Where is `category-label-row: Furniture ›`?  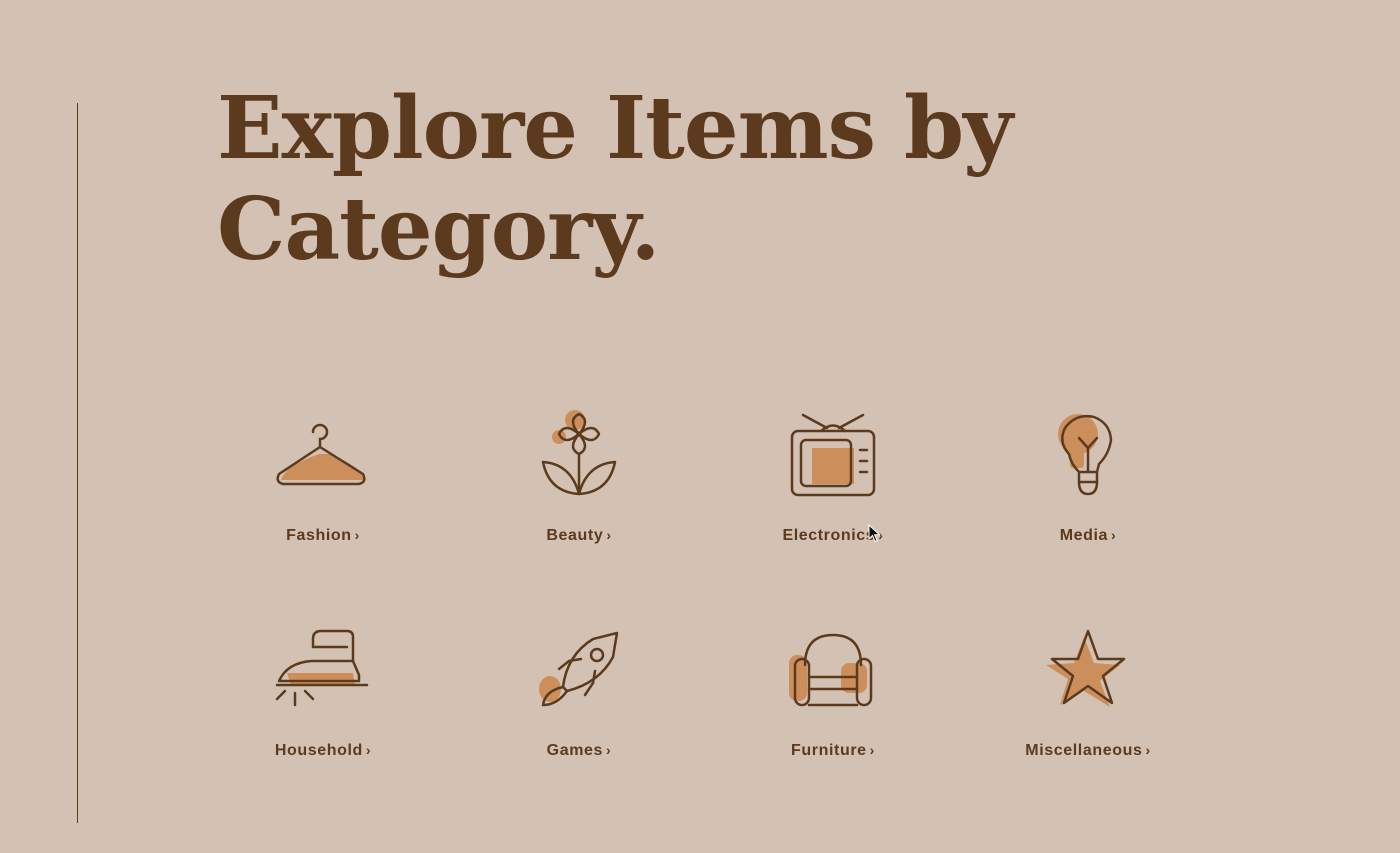 category-label-row: Furniture › is located at coordinates (833, 751).